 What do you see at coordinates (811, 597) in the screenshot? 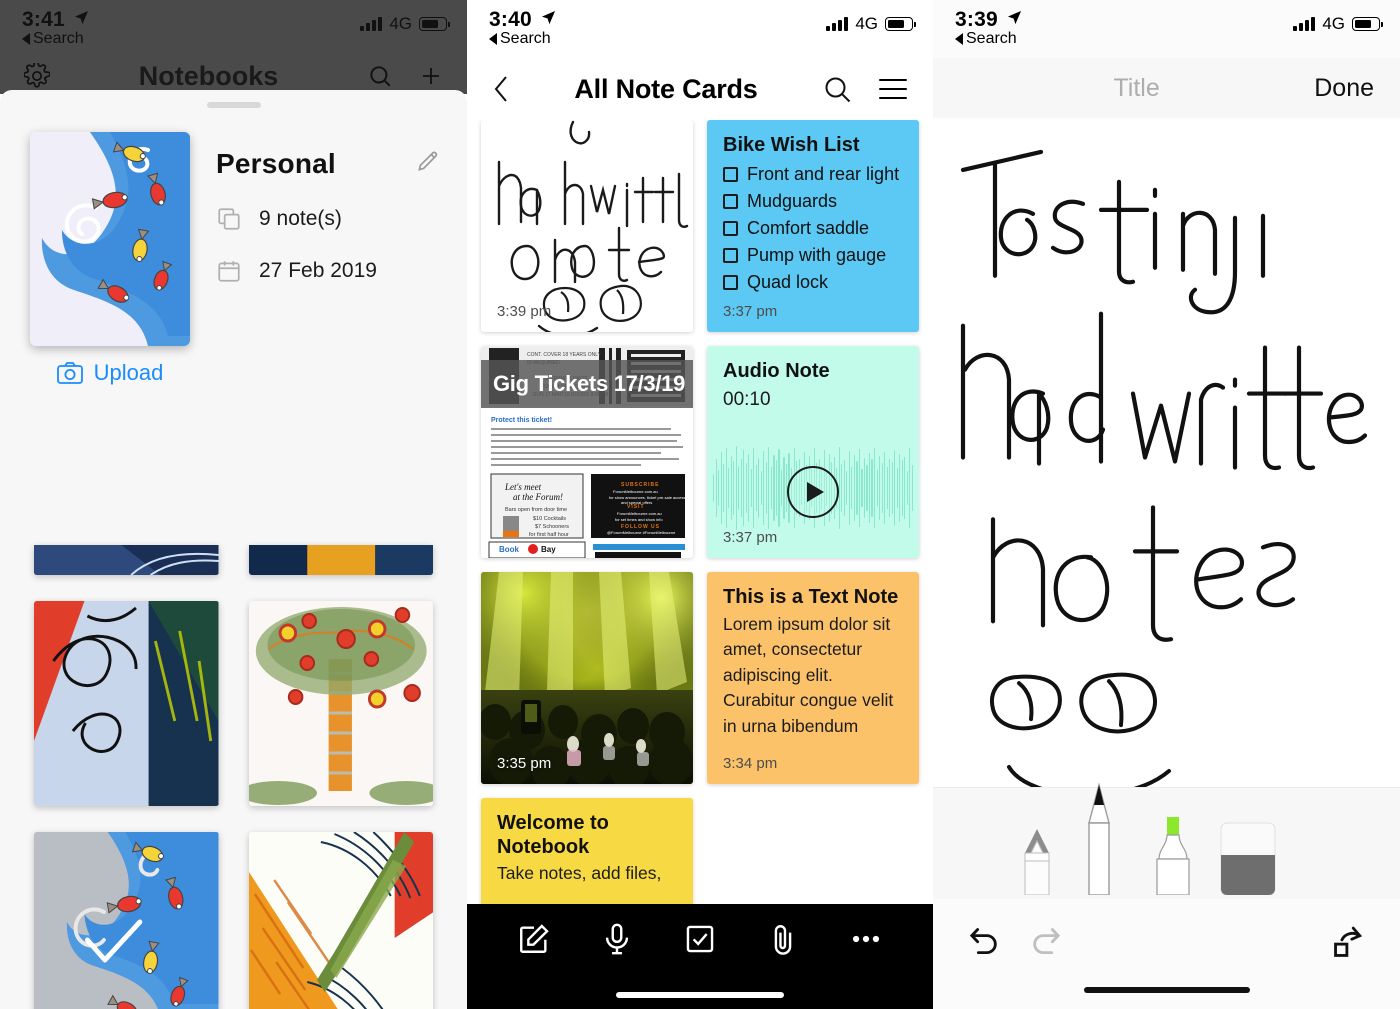
I see `card-title: This is a Text Note` at bounding box center [811, 597].